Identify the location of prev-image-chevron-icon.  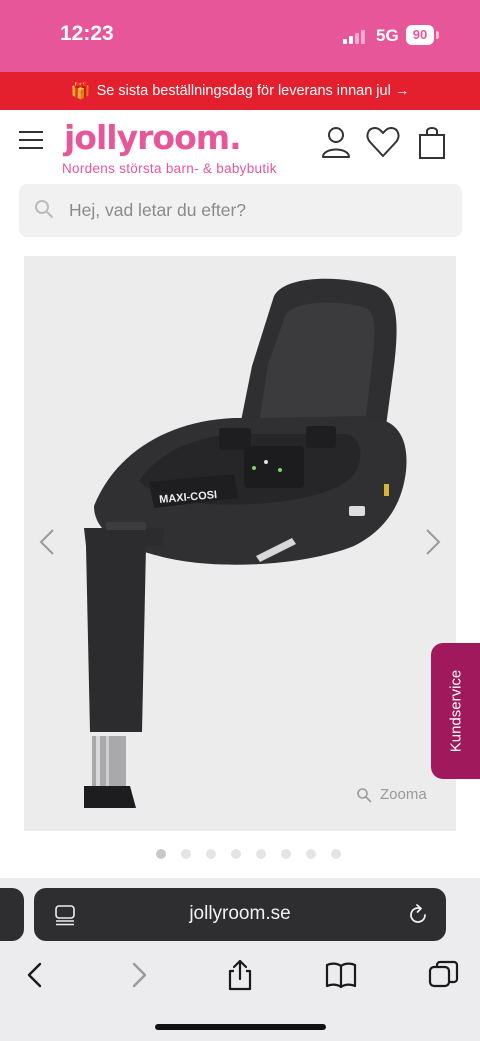
(47, 542).